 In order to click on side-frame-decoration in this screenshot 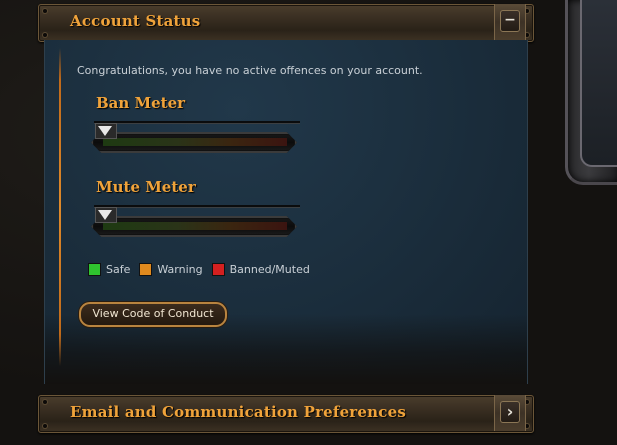, I will do `click(591, 92)`.